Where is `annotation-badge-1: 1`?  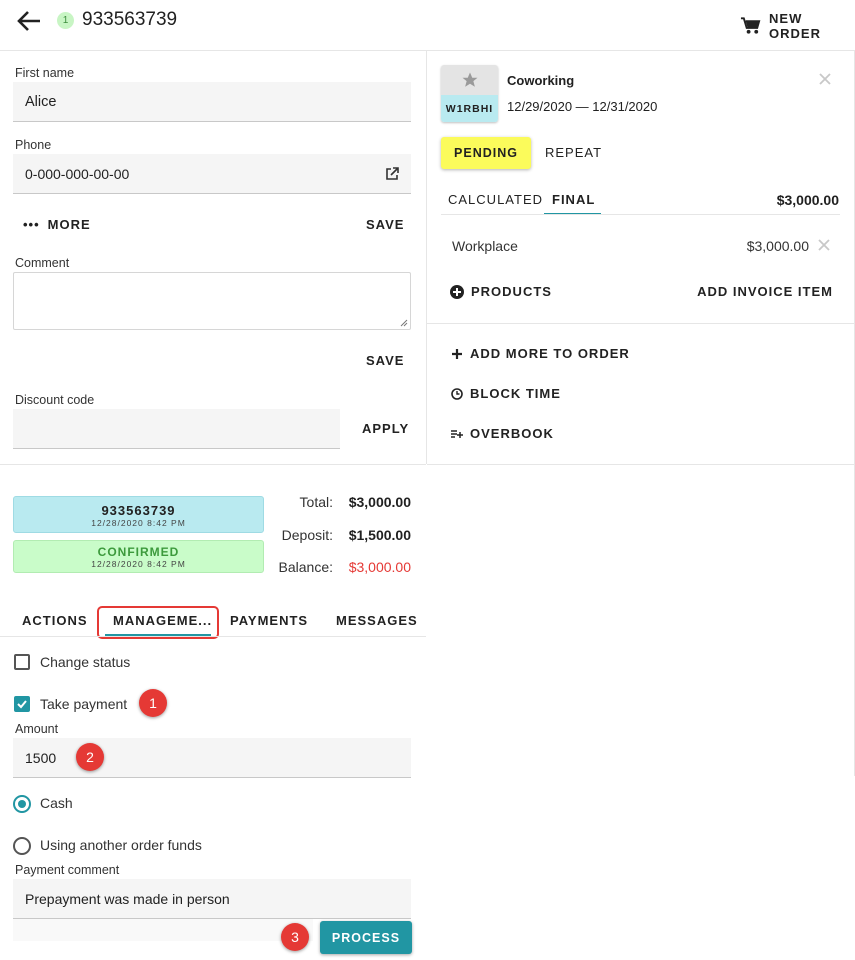 annotation-badge-1: 1 is located at coordinates (153, 703).